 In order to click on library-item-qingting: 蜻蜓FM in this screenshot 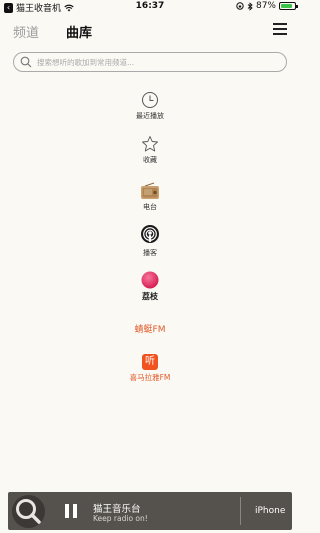, I will do `click(150, 327)`.